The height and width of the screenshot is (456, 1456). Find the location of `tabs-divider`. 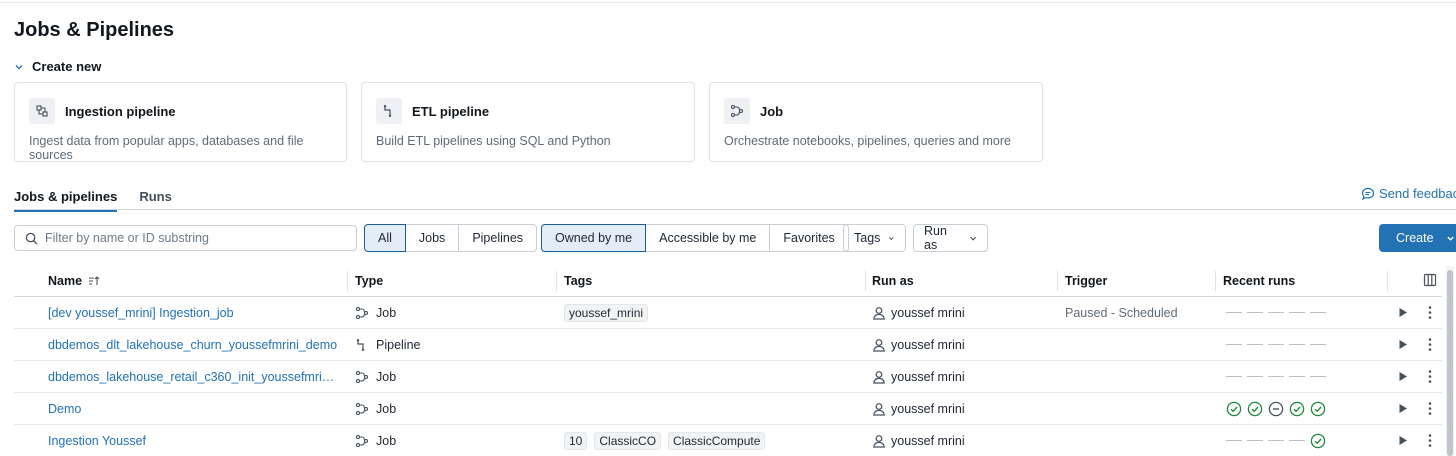

tabs-divider is located at coordinates (735, 209).